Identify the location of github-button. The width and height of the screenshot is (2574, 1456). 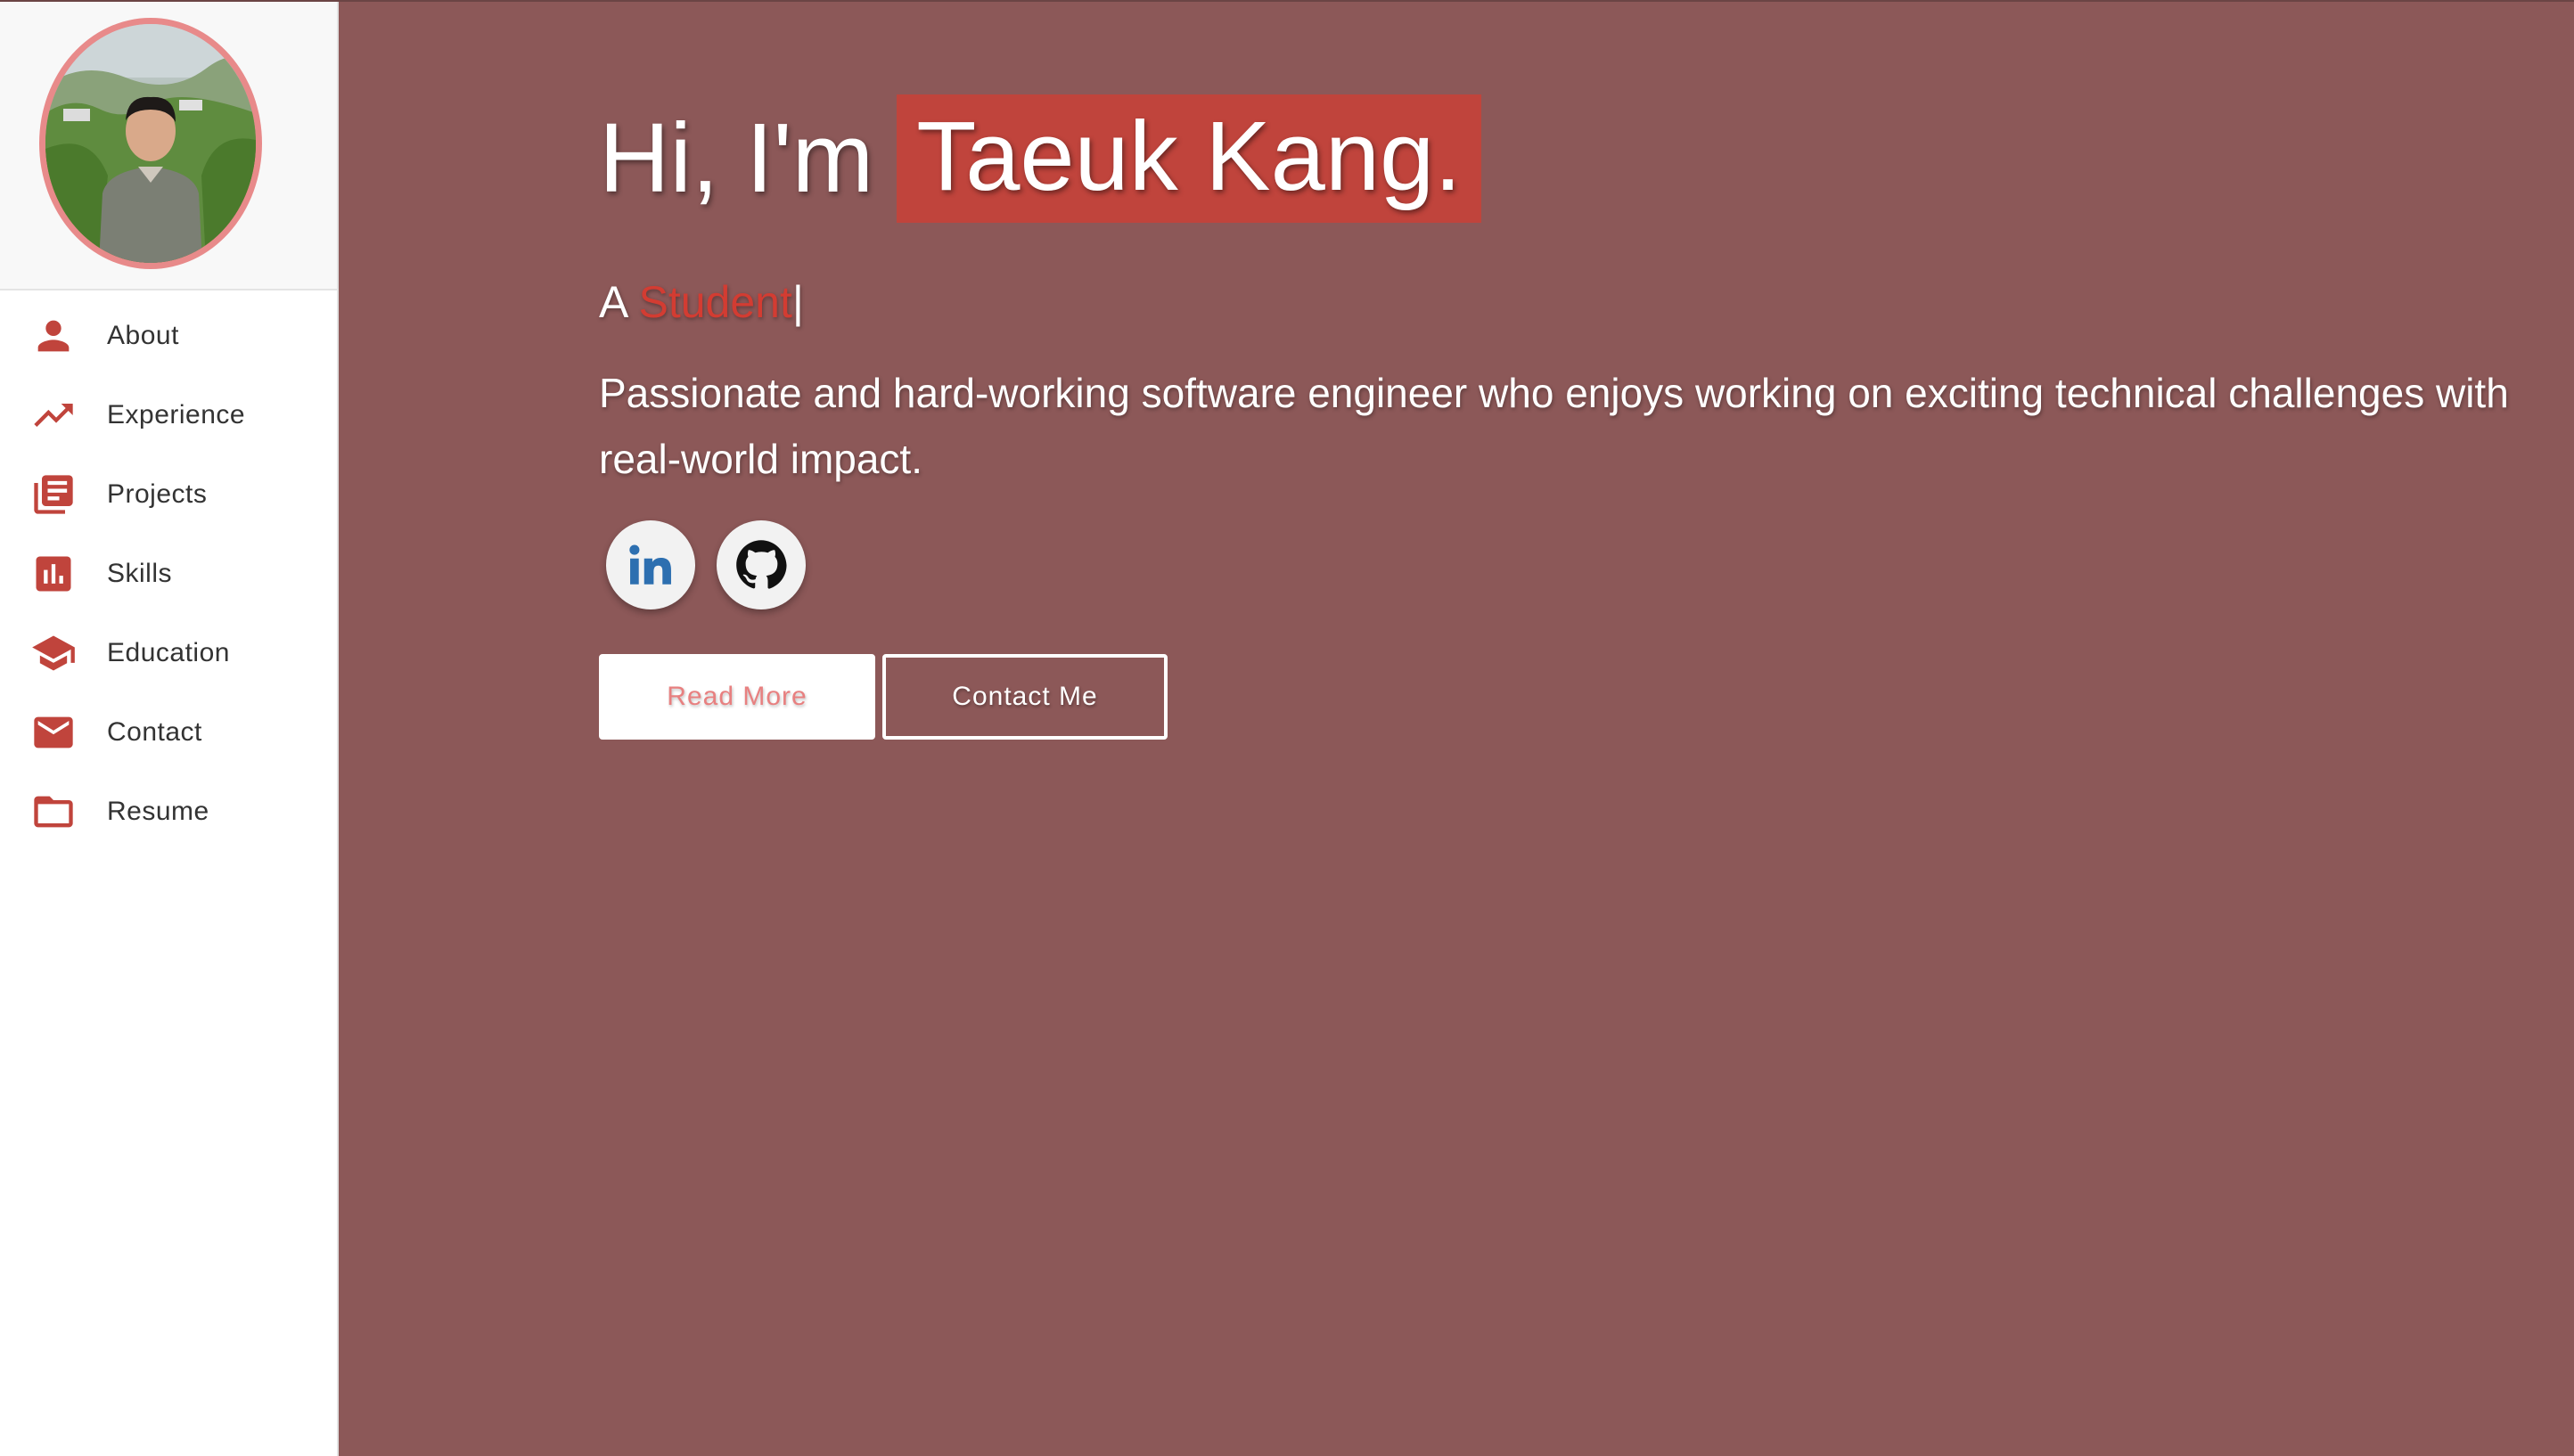
(761, 565).